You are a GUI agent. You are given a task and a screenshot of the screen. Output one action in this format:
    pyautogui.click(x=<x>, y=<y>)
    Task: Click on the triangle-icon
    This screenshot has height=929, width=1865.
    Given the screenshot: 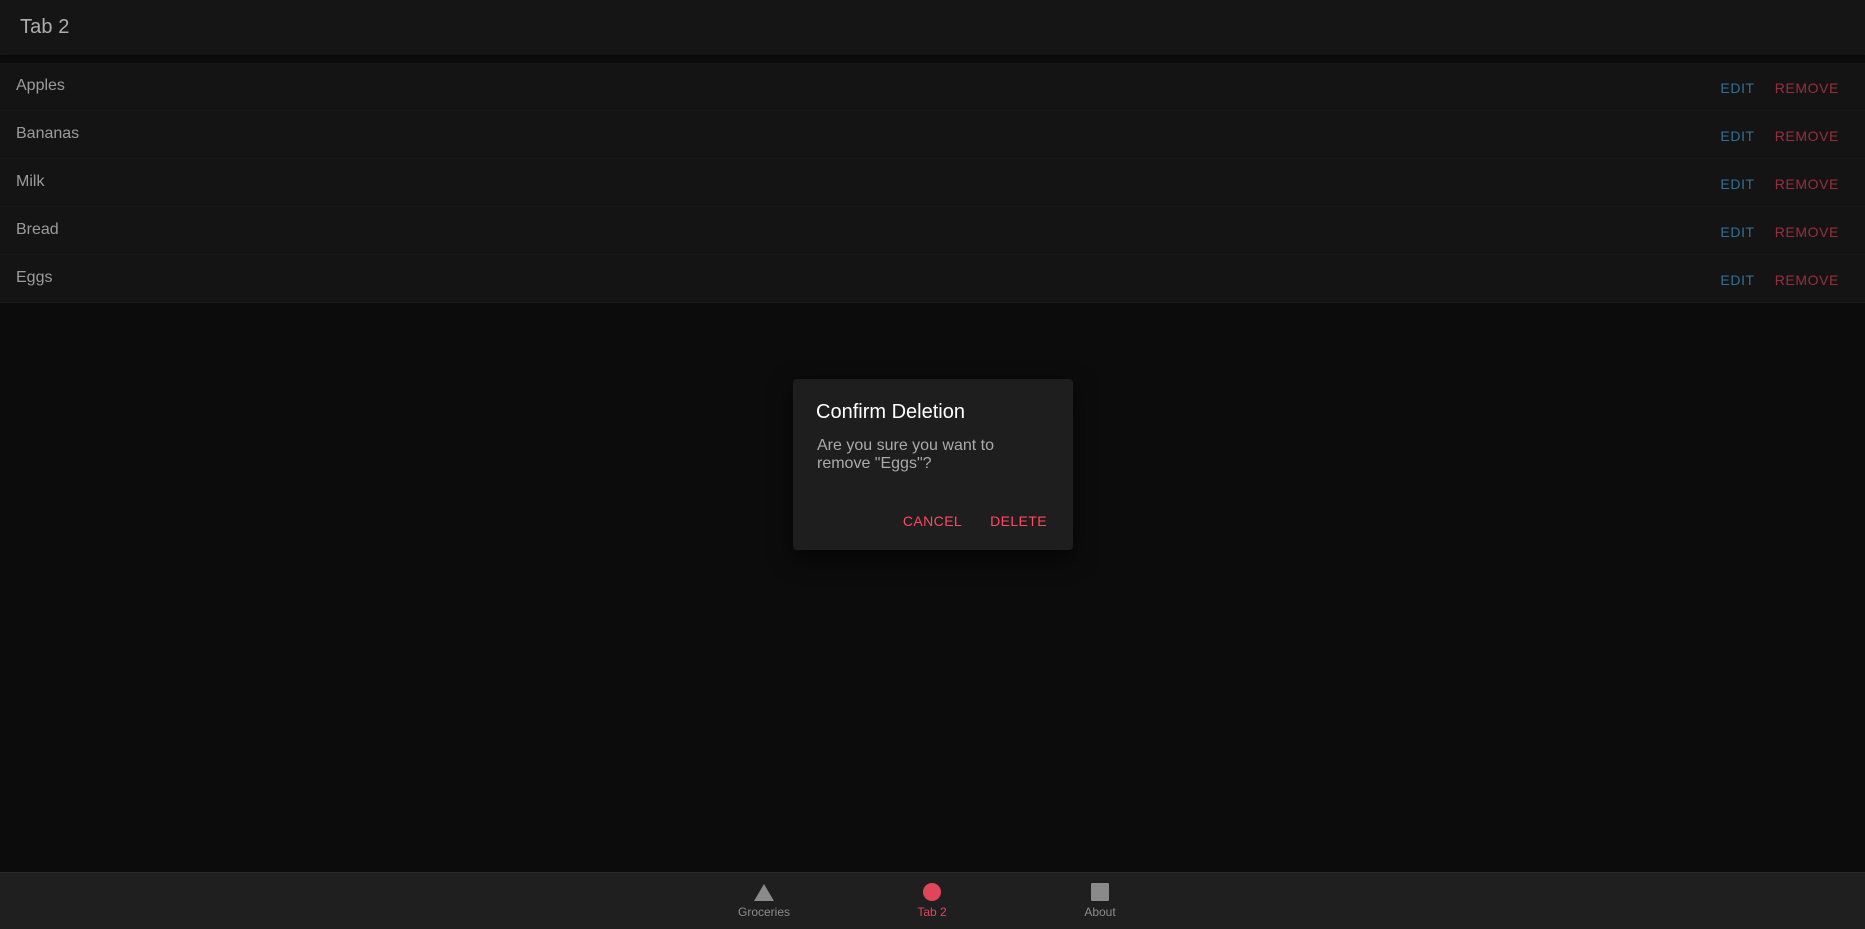 What is the action you would take?
    pyautogui.click(x=764, y=892)
    